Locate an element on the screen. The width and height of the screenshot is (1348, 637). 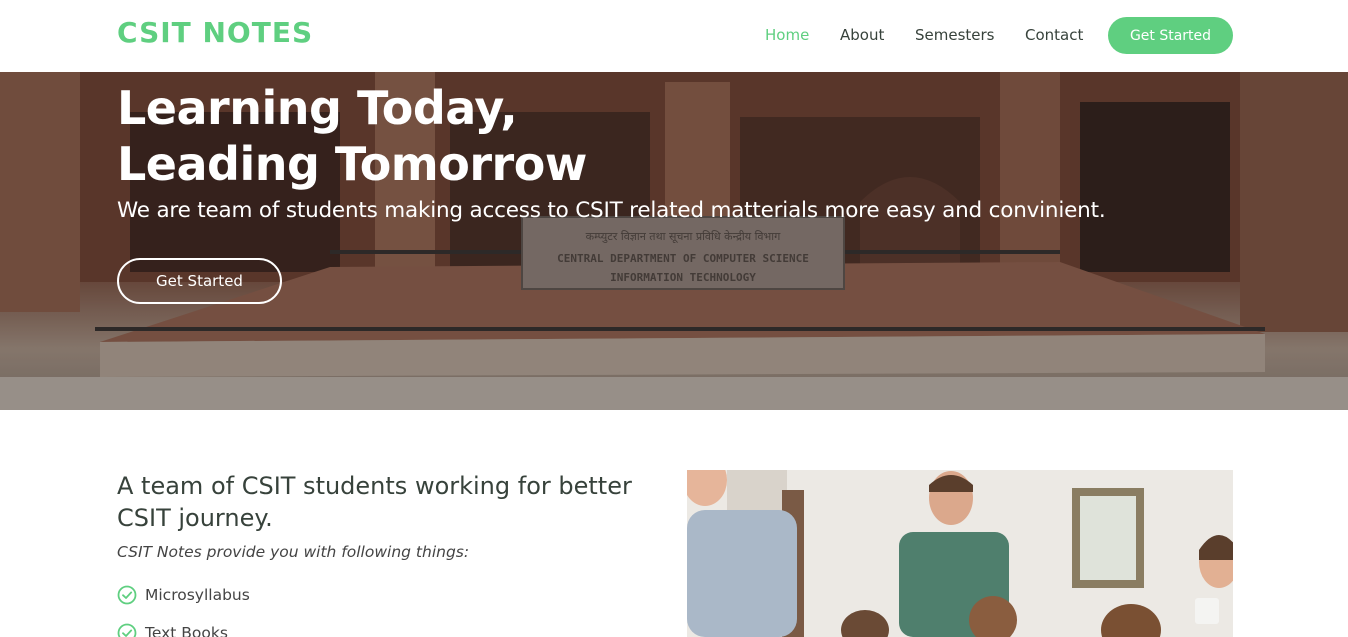
students-photo is located at coordinates (960, 553).